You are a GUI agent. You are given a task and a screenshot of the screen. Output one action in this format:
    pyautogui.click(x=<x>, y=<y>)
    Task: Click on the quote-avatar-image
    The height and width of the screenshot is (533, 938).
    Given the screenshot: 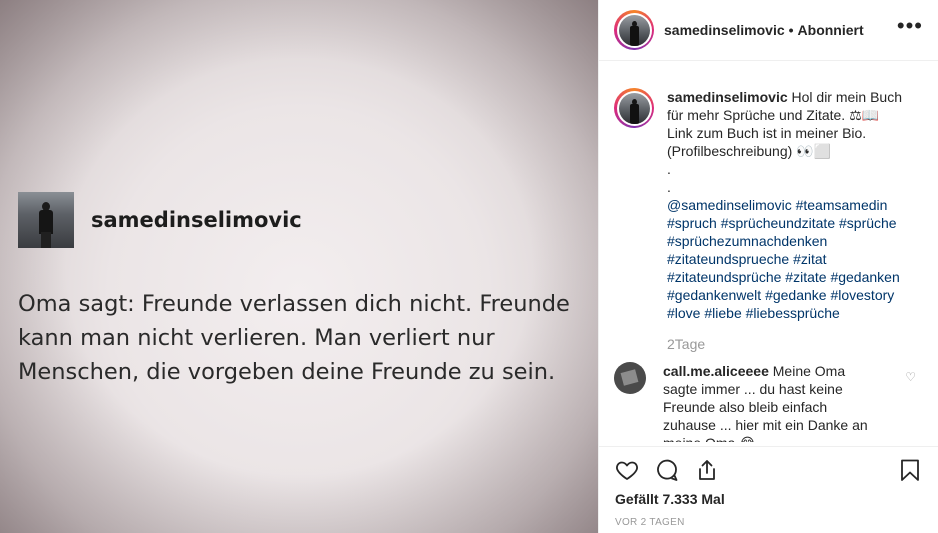 What is the action you would take?
    pyautogui.click(x=46, y=220)
    